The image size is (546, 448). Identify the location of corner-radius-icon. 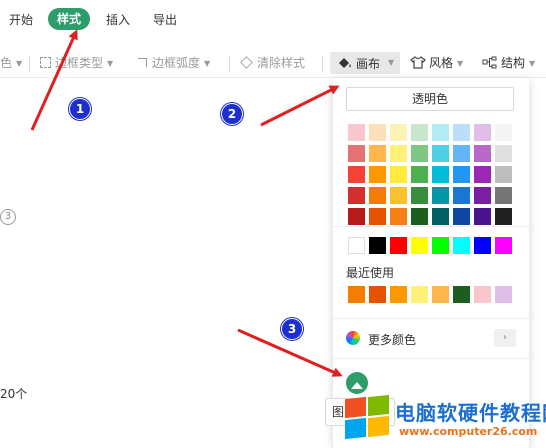
(142, 62).